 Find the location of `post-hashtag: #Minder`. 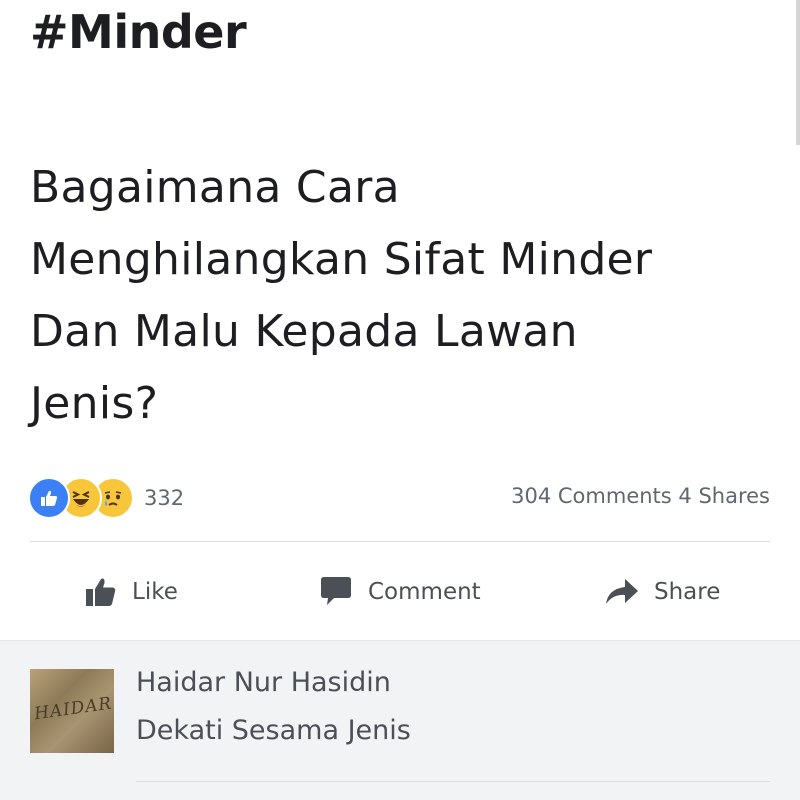

post-hashtag: #Minder is located at coordinates (138, 32).